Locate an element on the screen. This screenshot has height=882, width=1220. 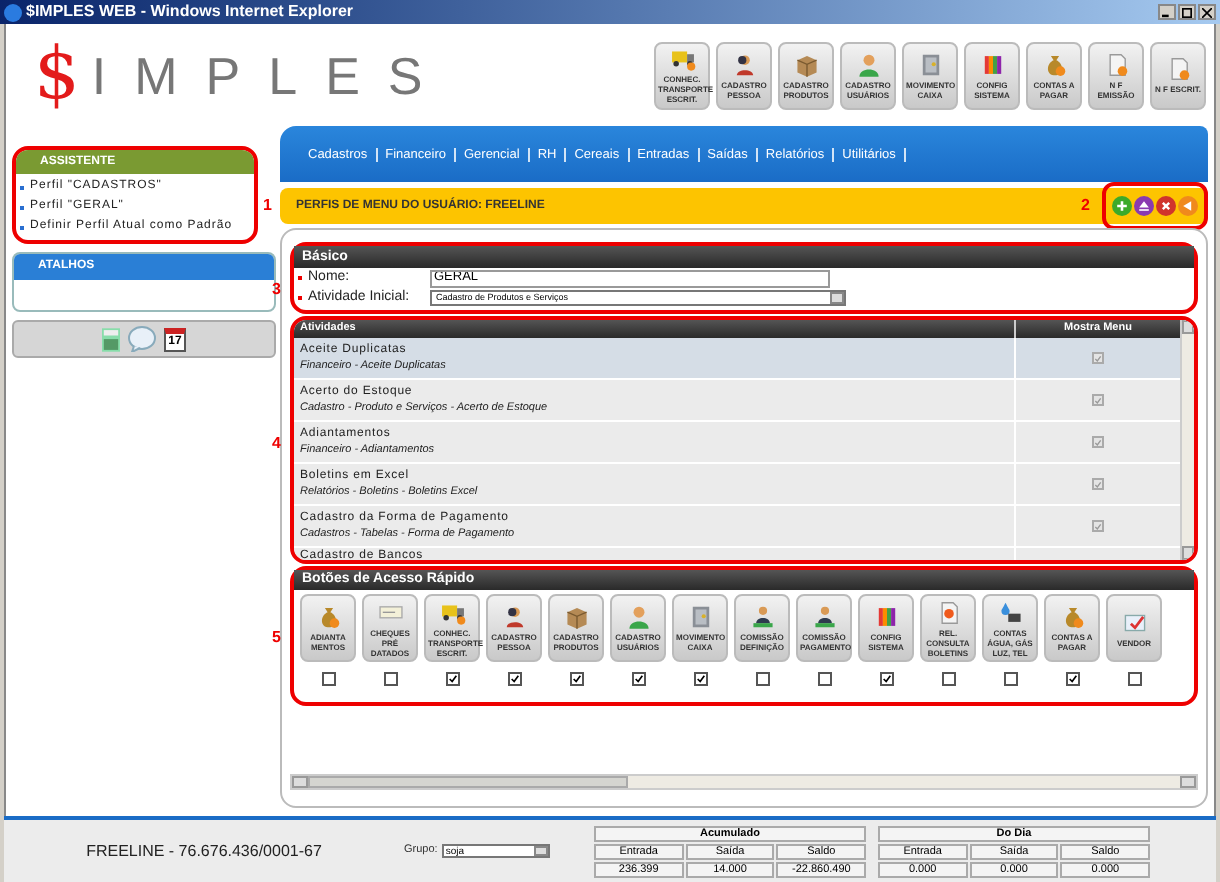
upload-icon is located at coordinates (1144, 206).